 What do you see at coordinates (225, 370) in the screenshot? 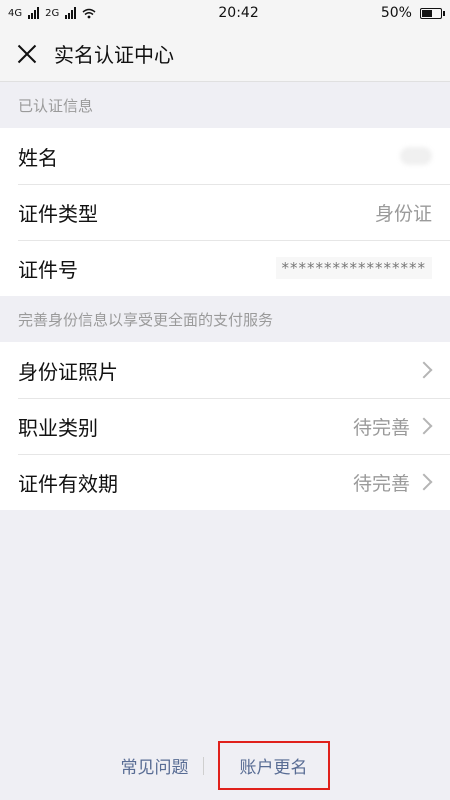
I see `row-id-photo: 身份证照片` at bounding box center [225, 370].